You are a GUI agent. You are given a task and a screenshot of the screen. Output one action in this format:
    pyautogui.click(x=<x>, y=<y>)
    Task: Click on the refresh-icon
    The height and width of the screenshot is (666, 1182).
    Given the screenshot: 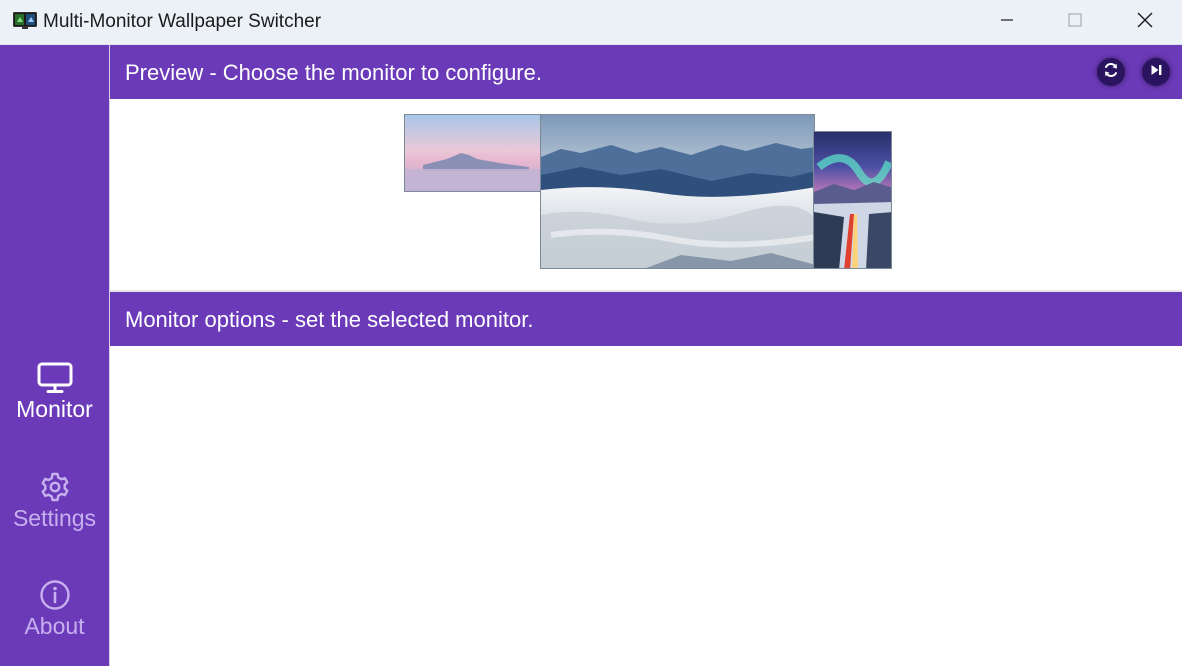 What is the action you would take?
    pyautogui.click(x=1111, y=72)
    